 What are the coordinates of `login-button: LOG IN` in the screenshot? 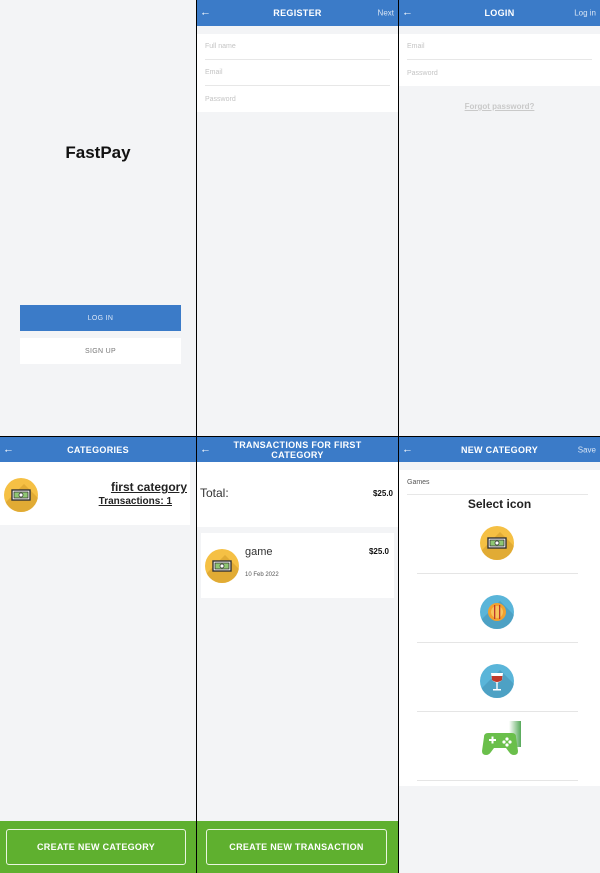 It's located at (100, 318).